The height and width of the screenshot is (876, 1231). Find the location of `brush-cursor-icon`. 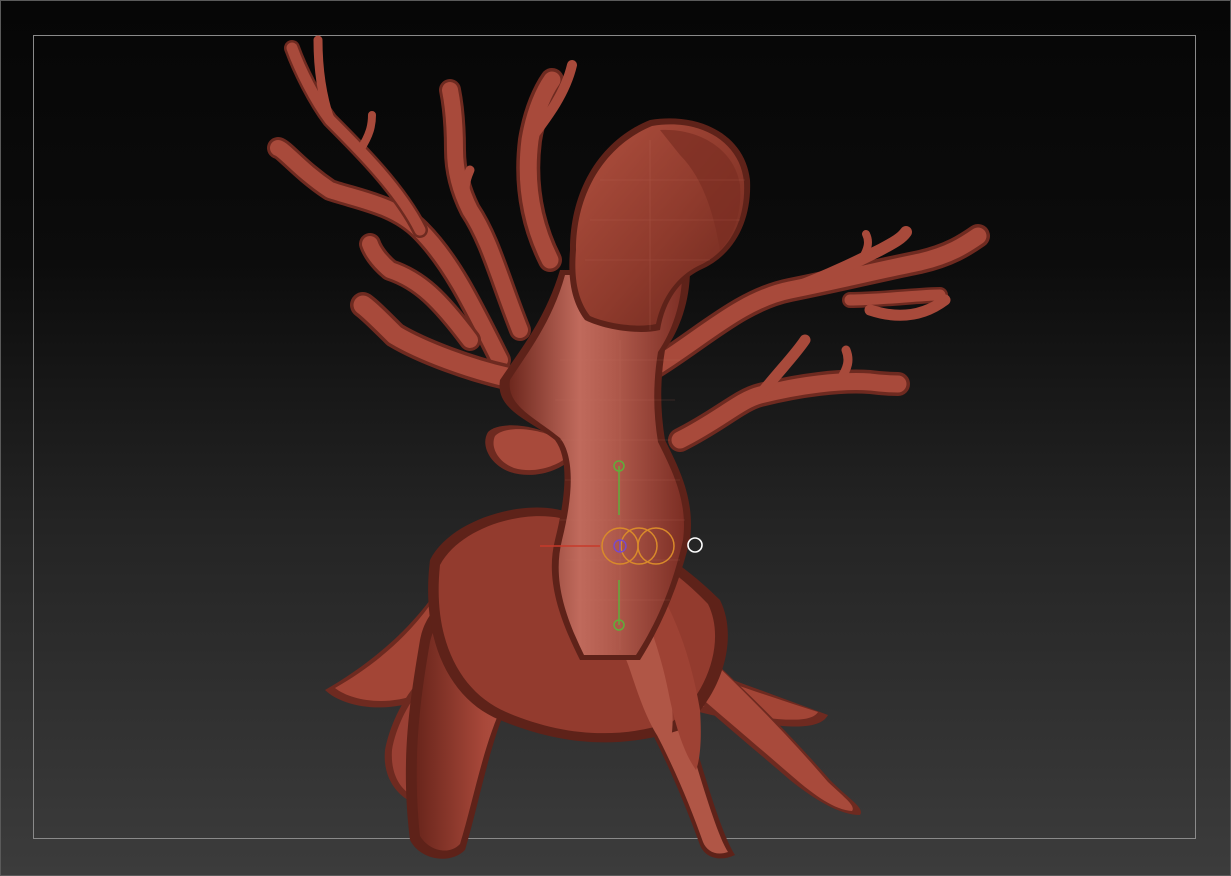

brush-cursor-icon is located at coordinates (695, 545).